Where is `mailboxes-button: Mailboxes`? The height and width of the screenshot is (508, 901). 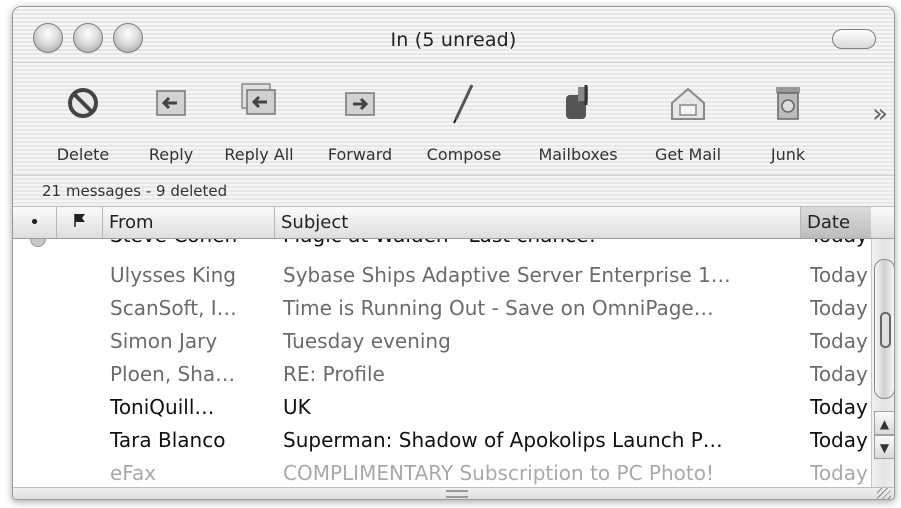 mailboxes-button: Mailboxes is located at coordinates (578, 127).